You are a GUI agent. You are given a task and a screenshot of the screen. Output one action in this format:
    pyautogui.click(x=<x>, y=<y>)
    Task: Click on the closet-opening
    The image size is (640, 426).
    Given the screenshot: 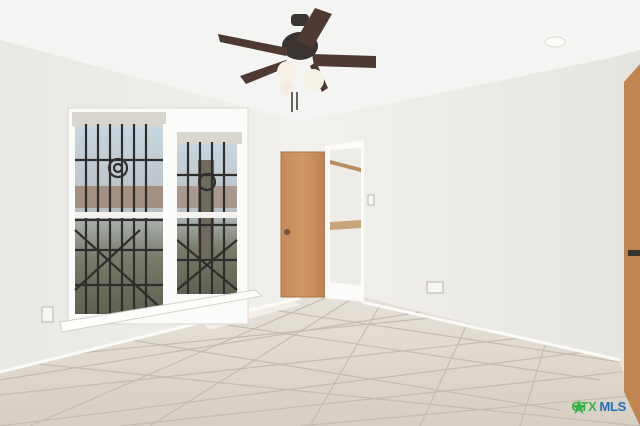 What is the action you would take?
    pyautogui.click(x=344, y=221)
    